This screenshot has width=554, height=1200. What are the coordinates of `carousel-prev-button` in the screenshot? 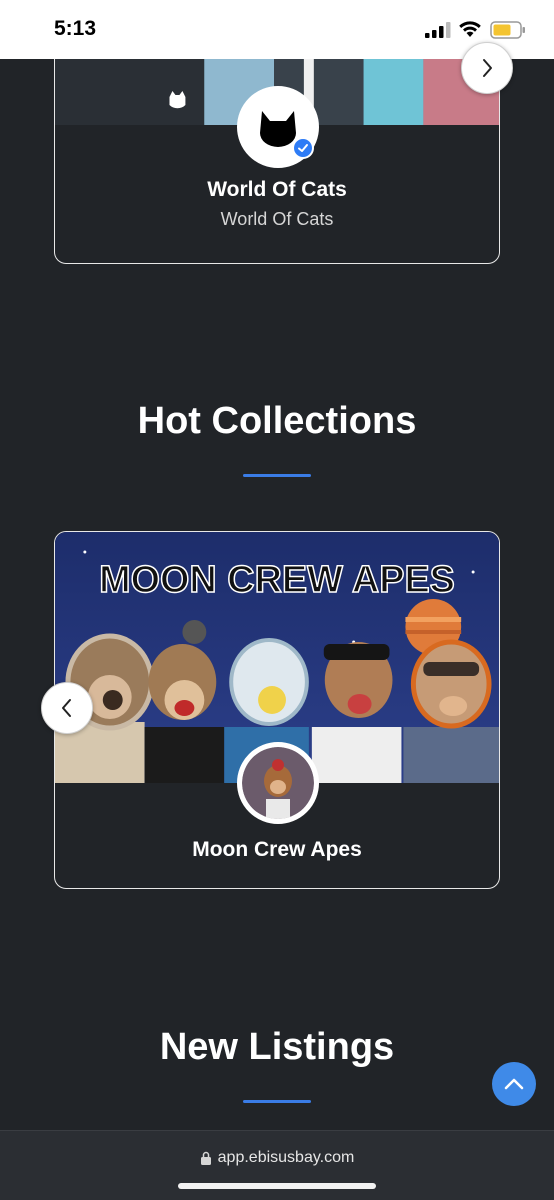 It's located at (67, 708).